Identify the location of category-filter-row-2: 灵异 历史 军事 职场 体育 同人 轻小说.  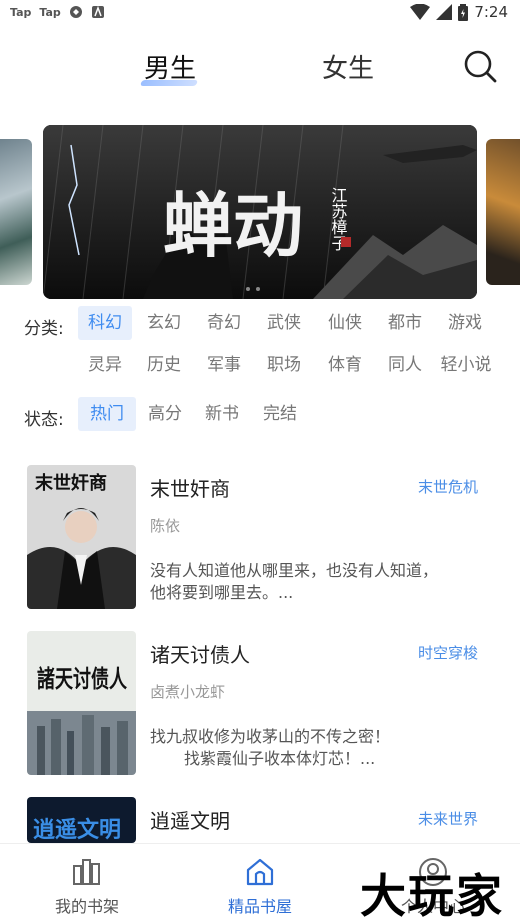
(260, 366).